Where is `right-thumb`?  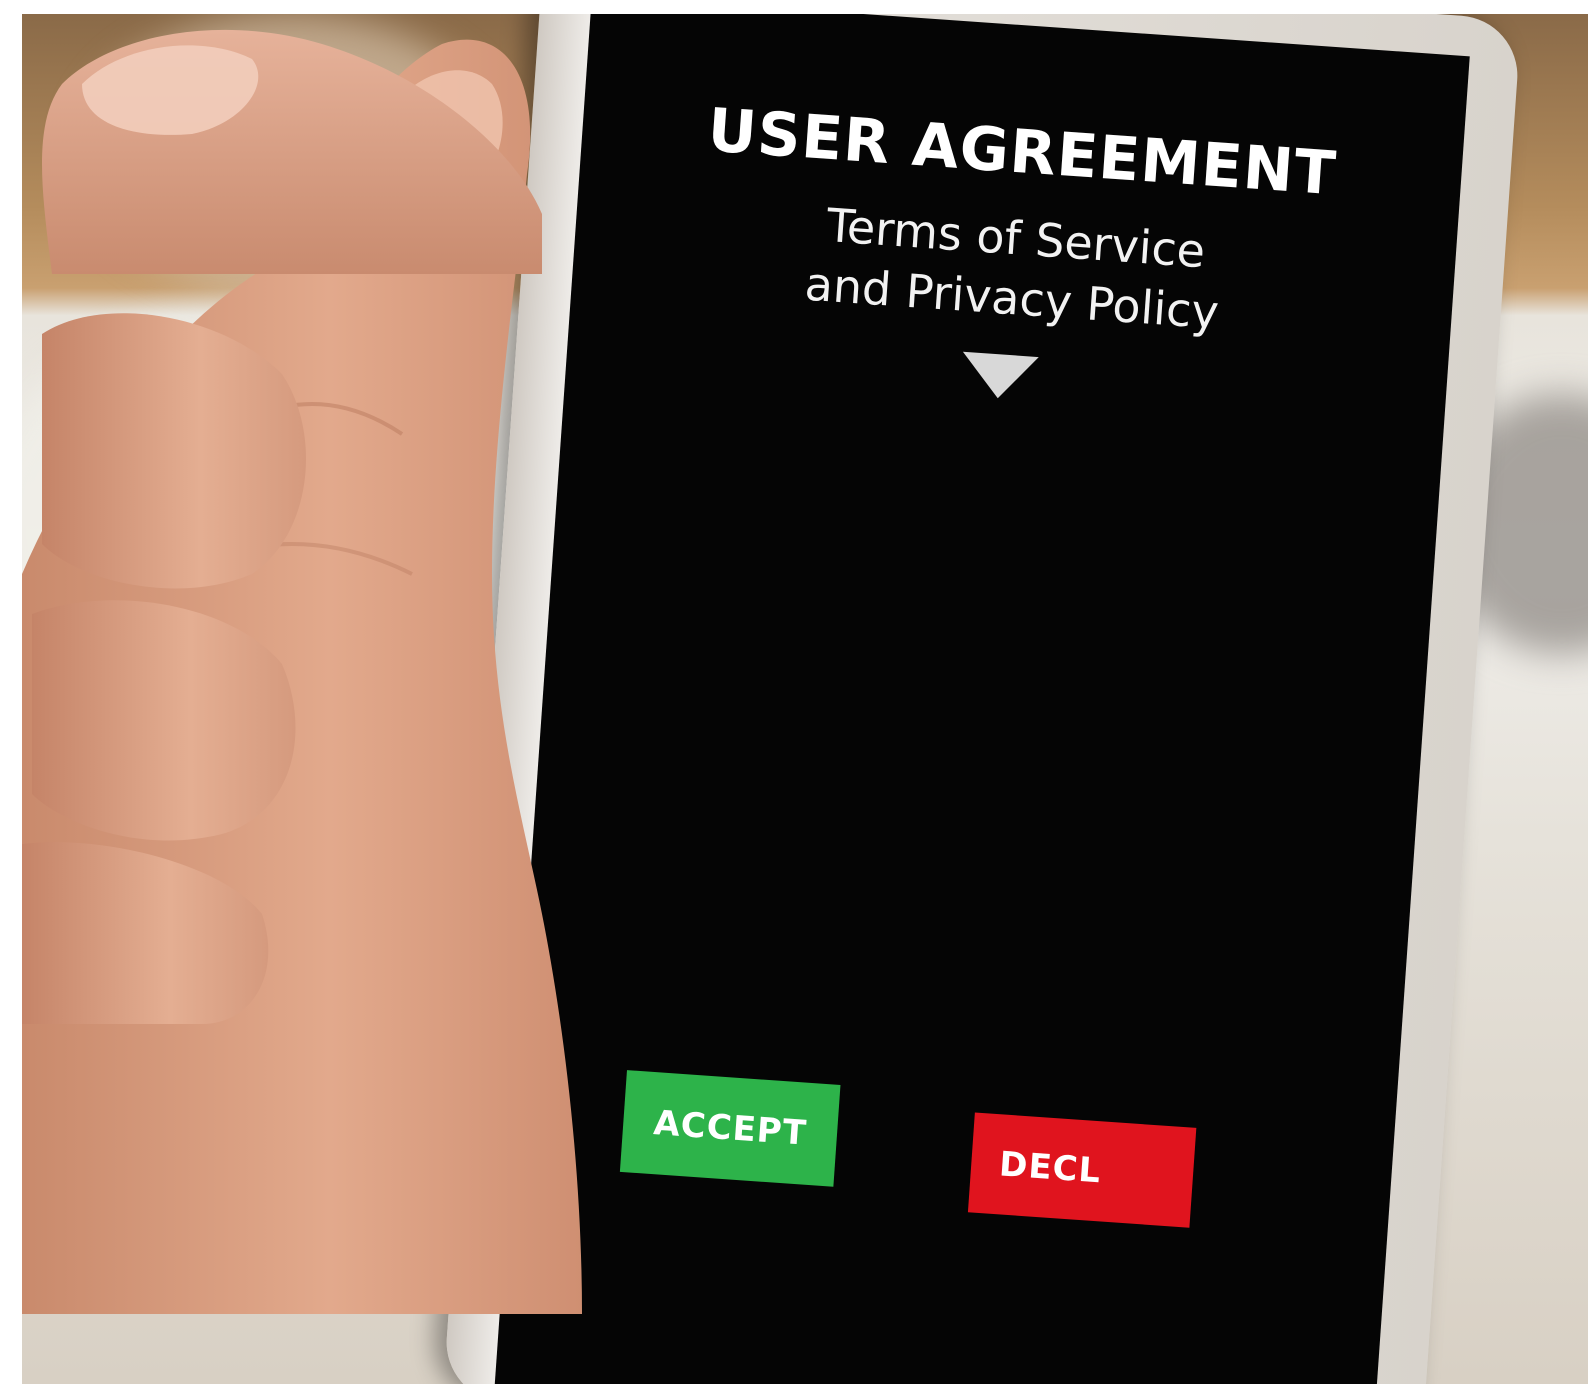
right-thumb is located at coordinates (292, 151).